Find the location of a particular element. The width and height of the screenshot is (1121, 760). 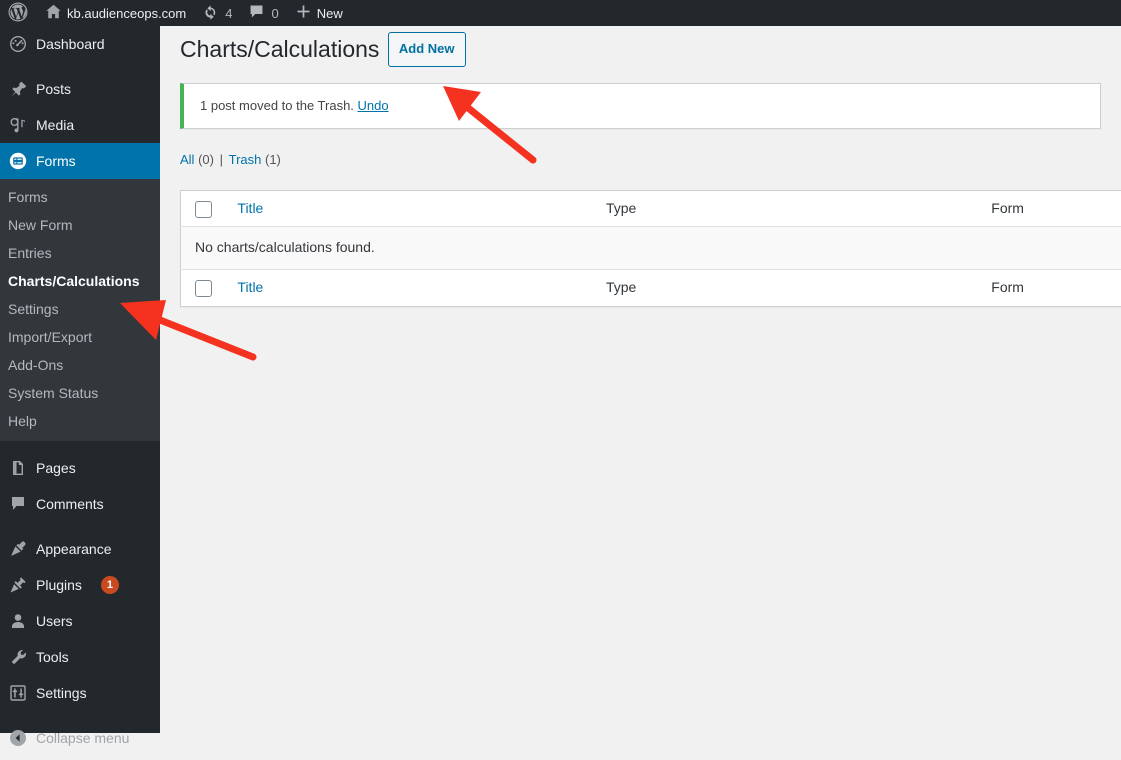

column-label-type-footer: Type is located at coordinates (621, 286).